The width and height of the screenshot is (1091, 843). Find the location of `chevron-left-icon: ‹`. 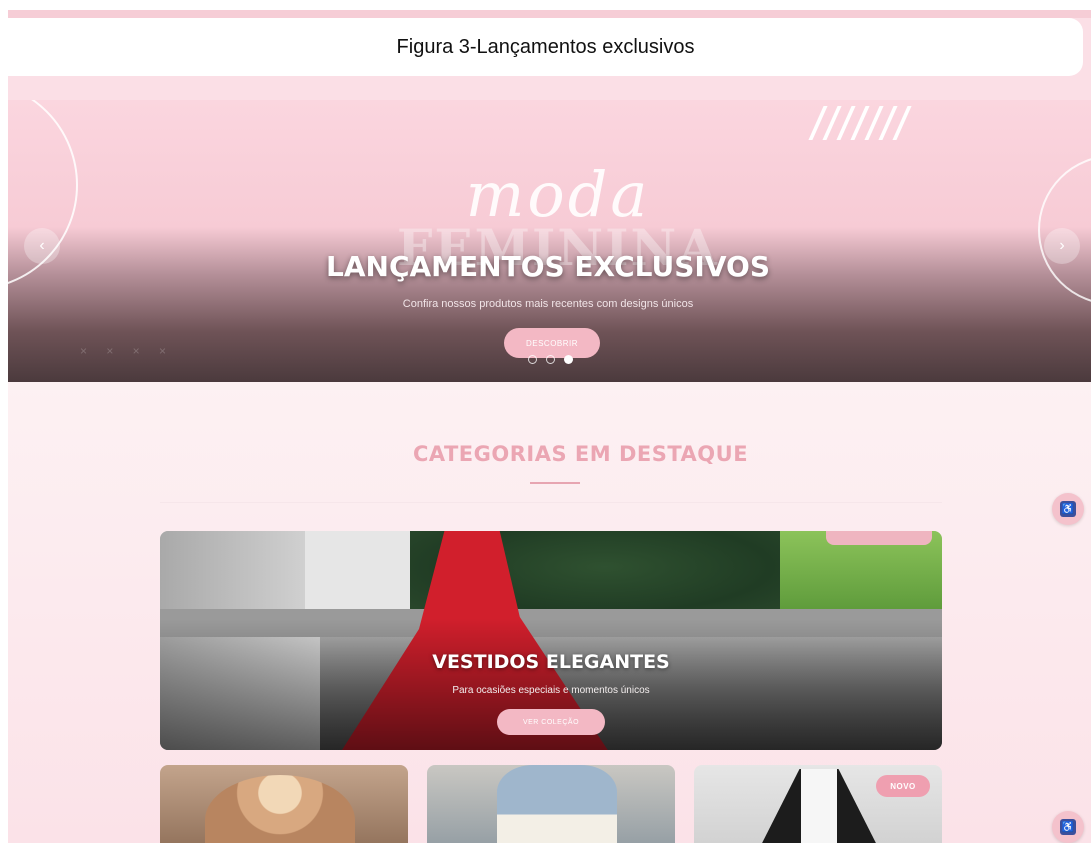

chevron-left-icon: ‹ is located at coordinates (42, 245).